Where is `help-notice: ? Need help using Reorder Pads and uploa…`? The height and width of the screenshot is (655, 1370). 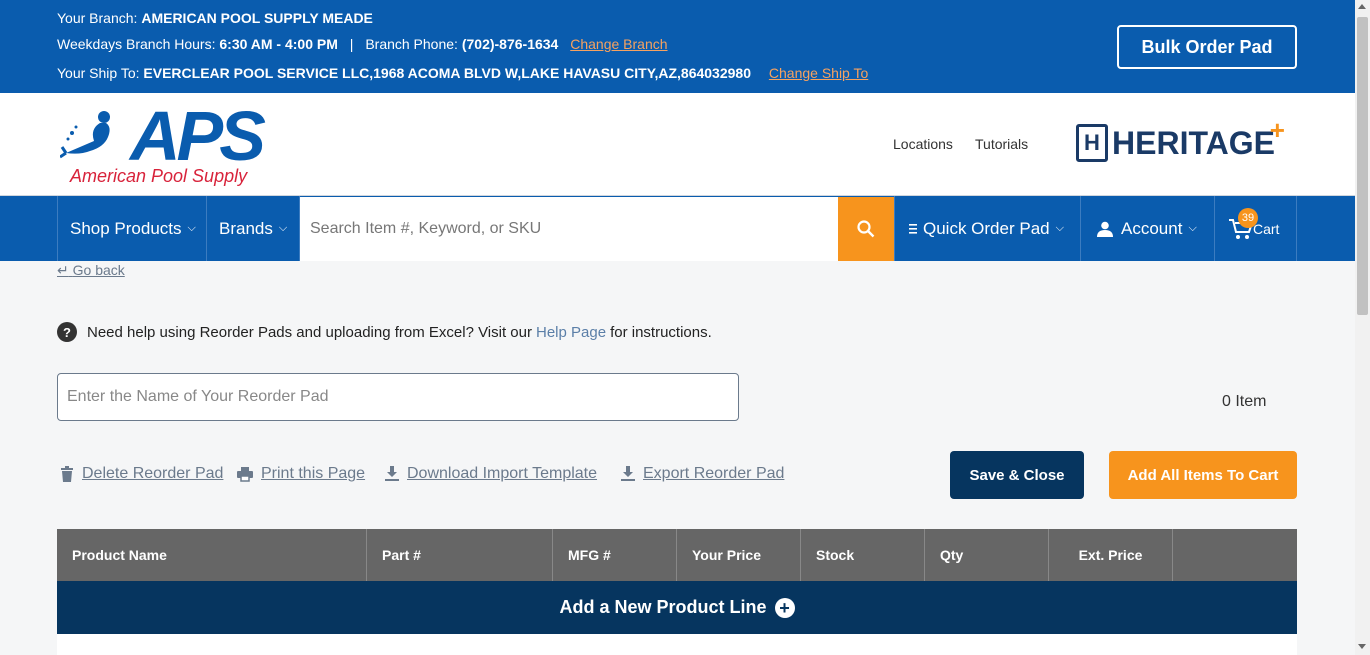 help-notice: ? Need help using Reorder Pads and uploa… is located at coordinates (384, 332).